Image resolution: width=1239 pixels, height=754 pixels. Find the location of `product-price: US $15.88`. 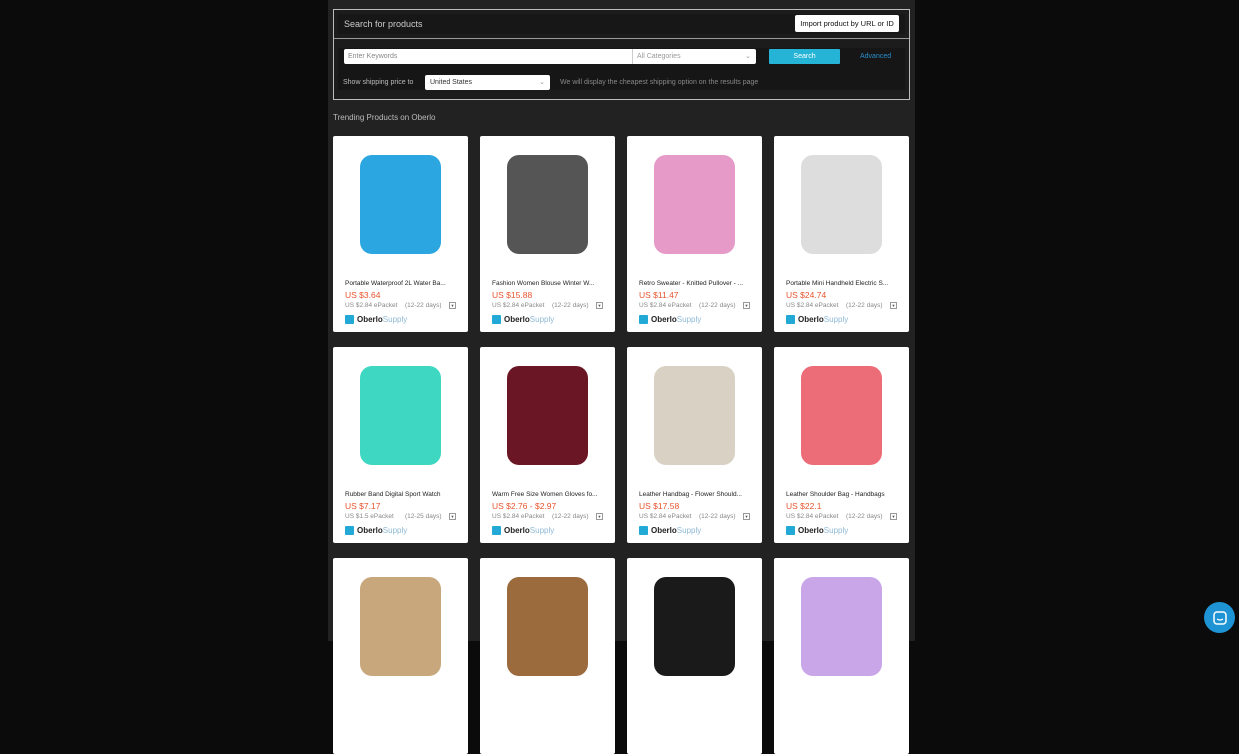

product-price: US $15.88 is located at coordinates (512, 295).